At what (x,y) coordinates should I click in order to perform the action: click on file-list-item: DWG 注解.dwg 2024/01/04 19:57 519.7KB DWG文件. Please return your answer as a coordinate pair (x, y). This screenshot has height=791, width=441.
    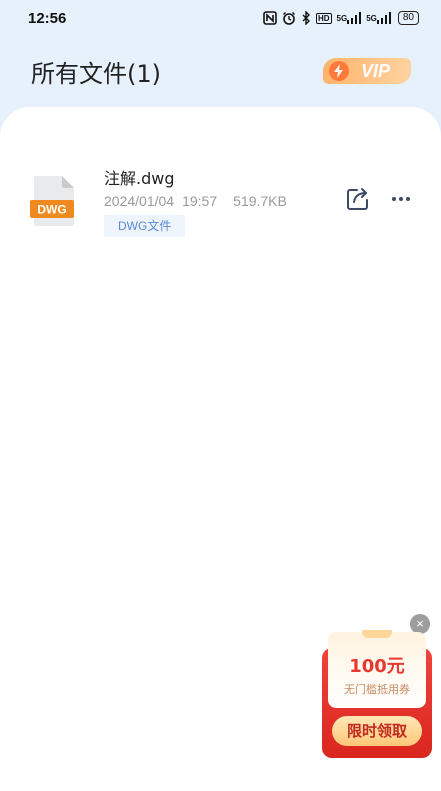
    Looking at the image, I should click on (220, 204).